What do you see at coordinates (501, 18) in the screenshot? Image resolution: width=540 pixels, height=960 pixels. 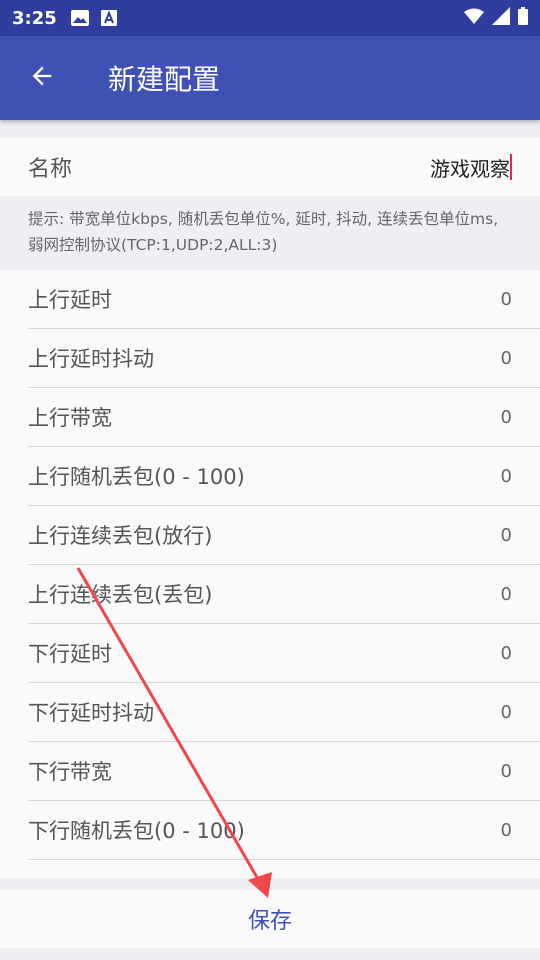 I see `signal-icon` at bounding box center [501, 18].